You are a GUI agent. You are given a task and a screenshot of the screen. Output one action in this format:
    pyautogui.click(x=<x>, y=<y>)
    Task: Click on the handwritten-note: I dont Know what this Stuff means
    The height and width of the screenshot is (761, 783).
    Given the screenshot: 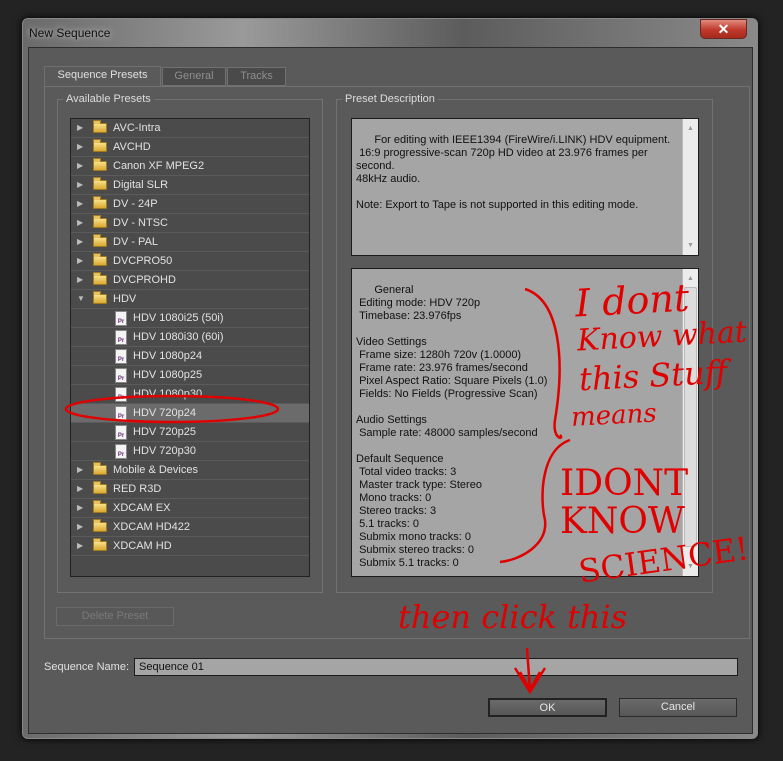 What is the action you would take?
    pyautogui.click(x=661, y=356)
    